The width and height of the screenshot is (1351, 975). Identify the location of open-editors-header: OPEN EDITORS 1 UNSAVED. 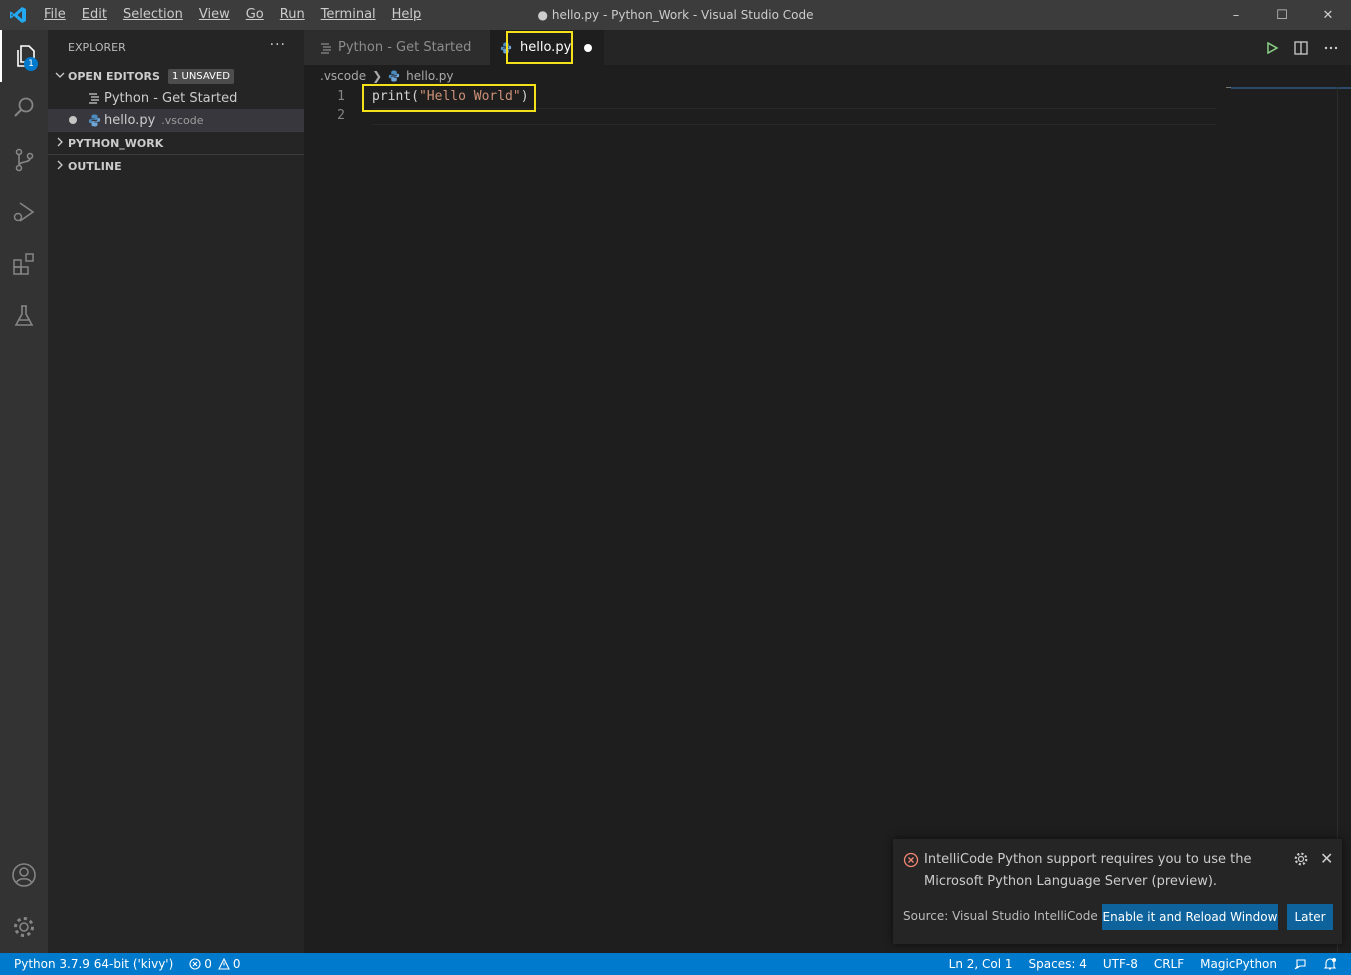
(176, 76).